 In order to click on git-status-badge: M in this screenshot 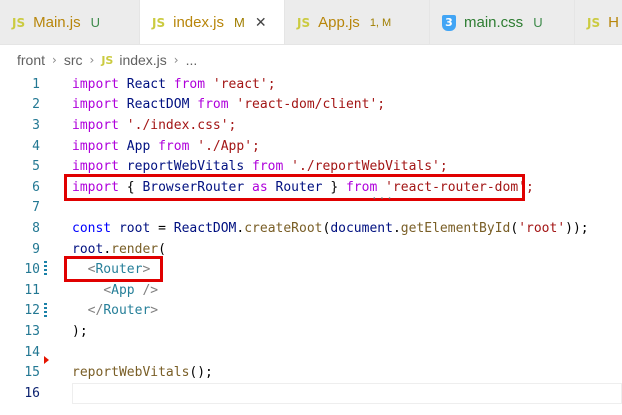, I will do `click(239, 22)`.